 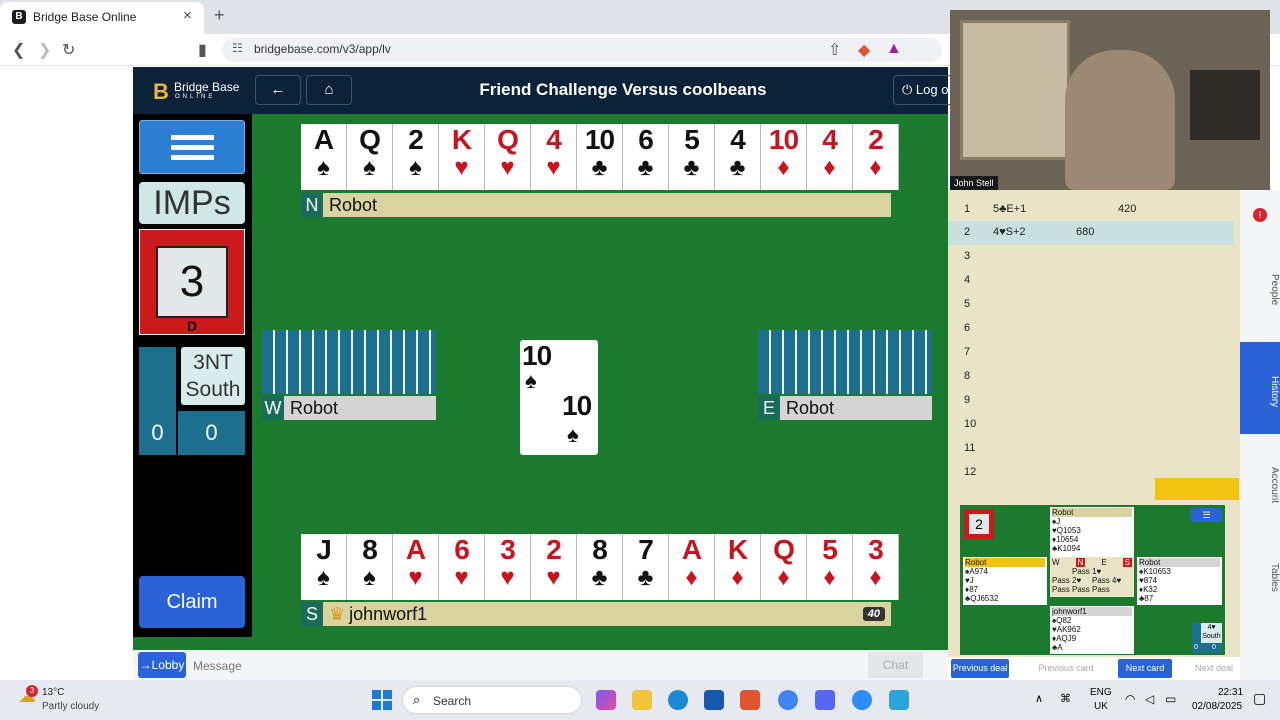 What do you see at coordinates (1091, 210) in the screenshot?
I see `history-row: 1 5♣E+1 420` at bounding box center [1091, 210].